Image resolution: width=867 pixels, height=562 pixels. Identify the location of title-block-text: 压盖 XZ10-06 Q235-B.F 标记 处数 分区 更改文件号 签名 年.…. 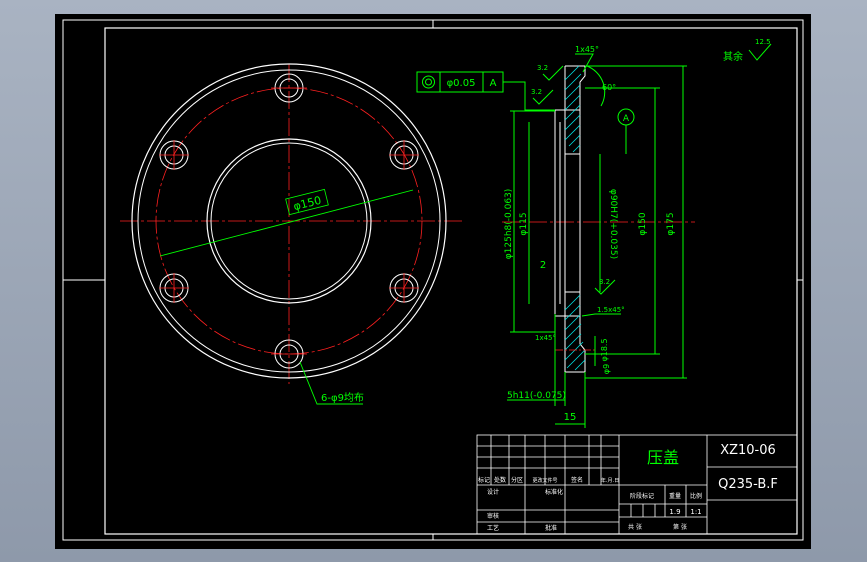
(628, 487).